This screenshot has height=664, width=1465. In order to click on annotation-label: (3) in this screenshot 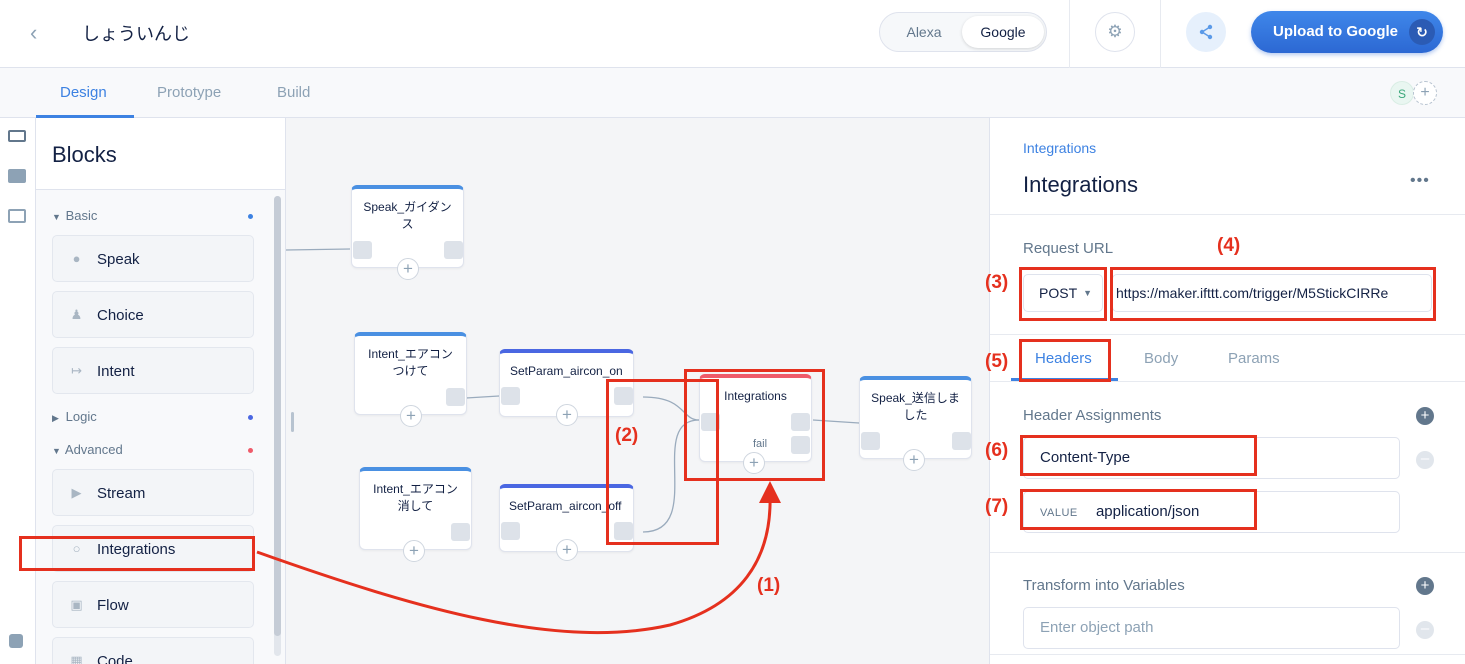, I will do `click(997, 282)`.